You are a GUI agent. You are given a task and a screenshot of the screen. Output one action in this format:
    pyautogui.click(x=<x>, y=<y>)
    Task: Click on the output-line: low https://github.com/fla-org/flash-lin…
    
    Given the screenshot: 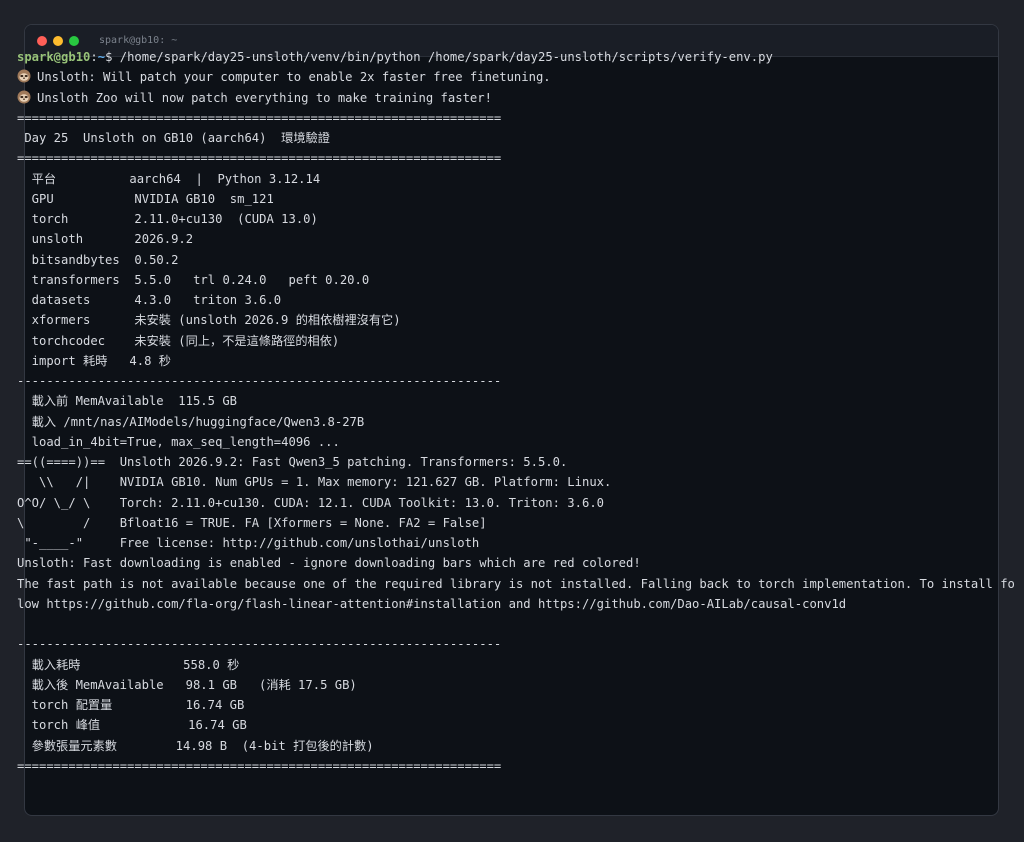 What is the action you would take?
    pyautogui.click(x=432, y=603)
    